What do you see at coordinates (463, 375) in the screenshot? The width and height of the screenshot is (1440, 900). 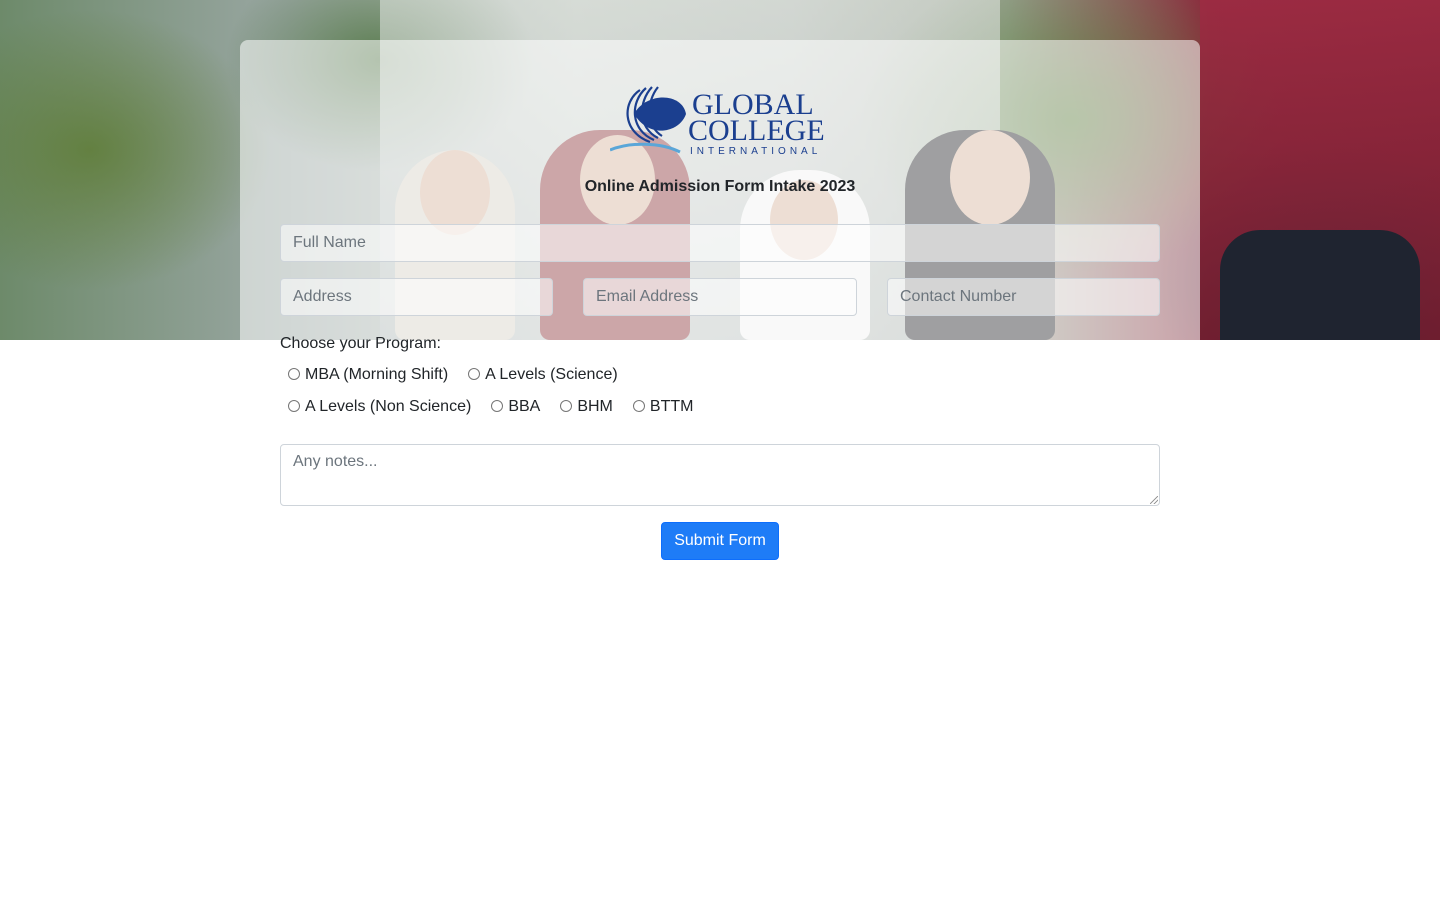 I see `program-options-row-1: MBA (Morning Shift) A Levels (Science)` at bounding box center [463, 375].